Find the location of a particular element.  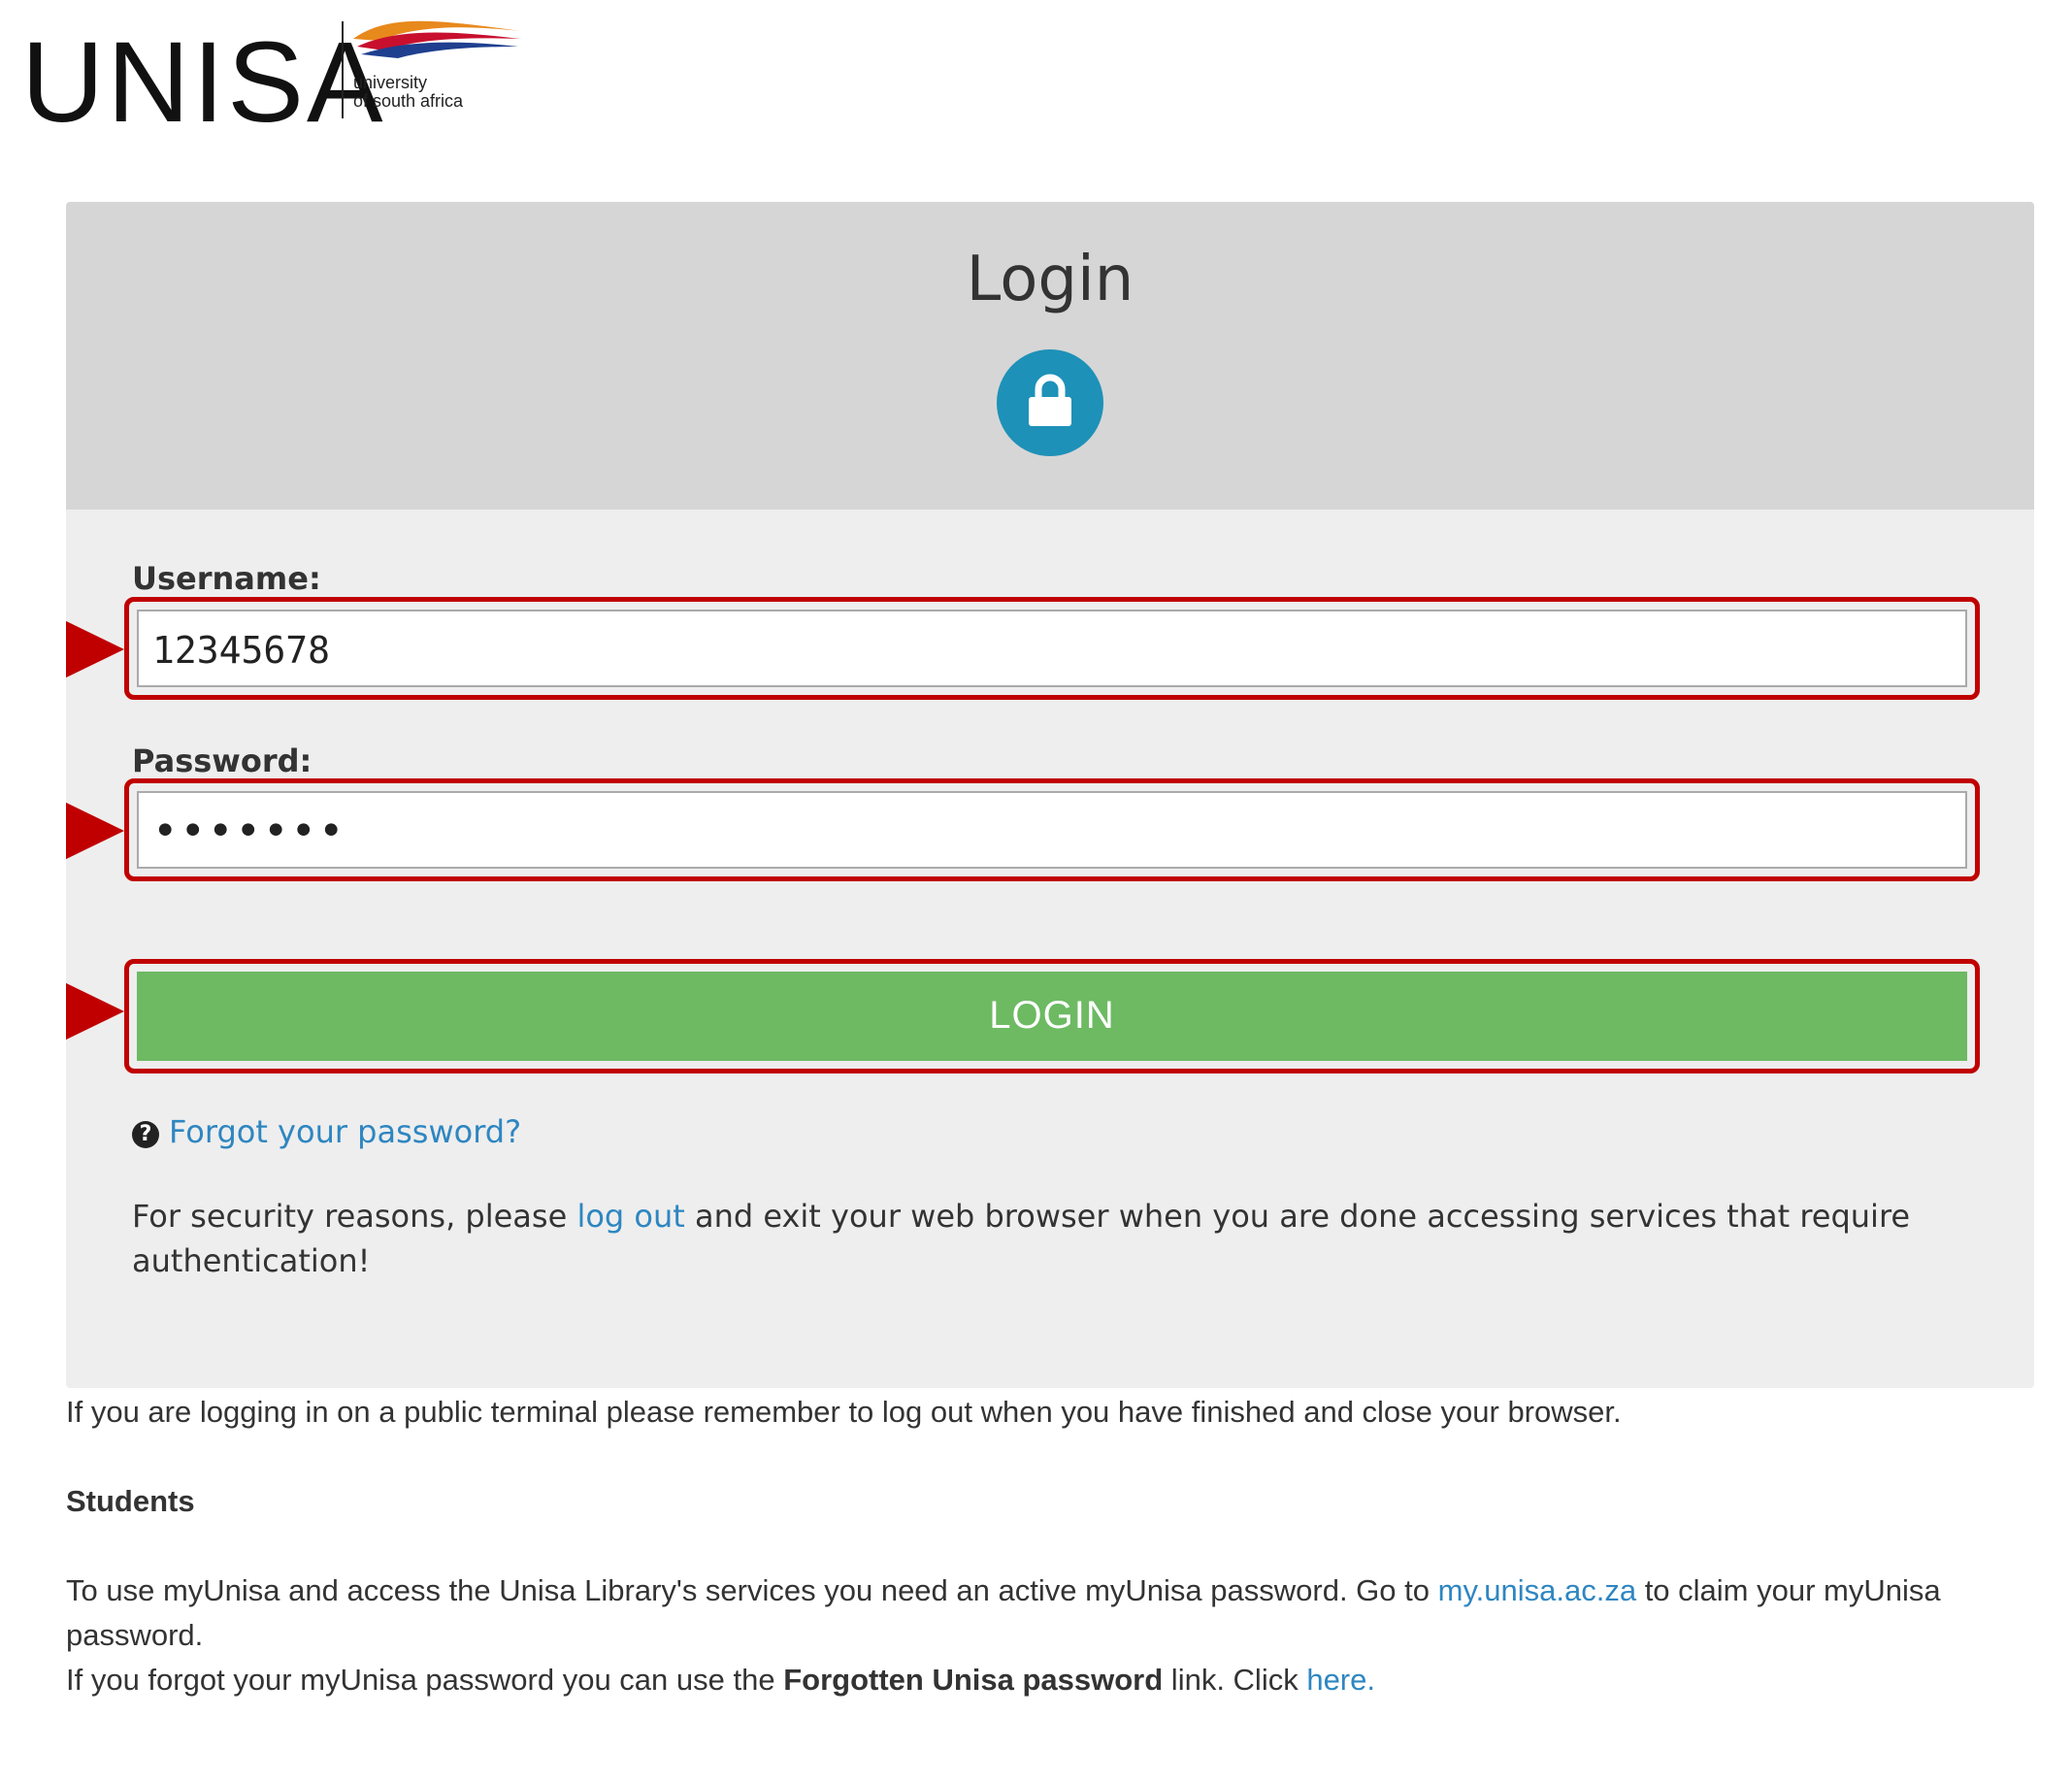

para2-after: . is located at coordinates (1370, 1680).